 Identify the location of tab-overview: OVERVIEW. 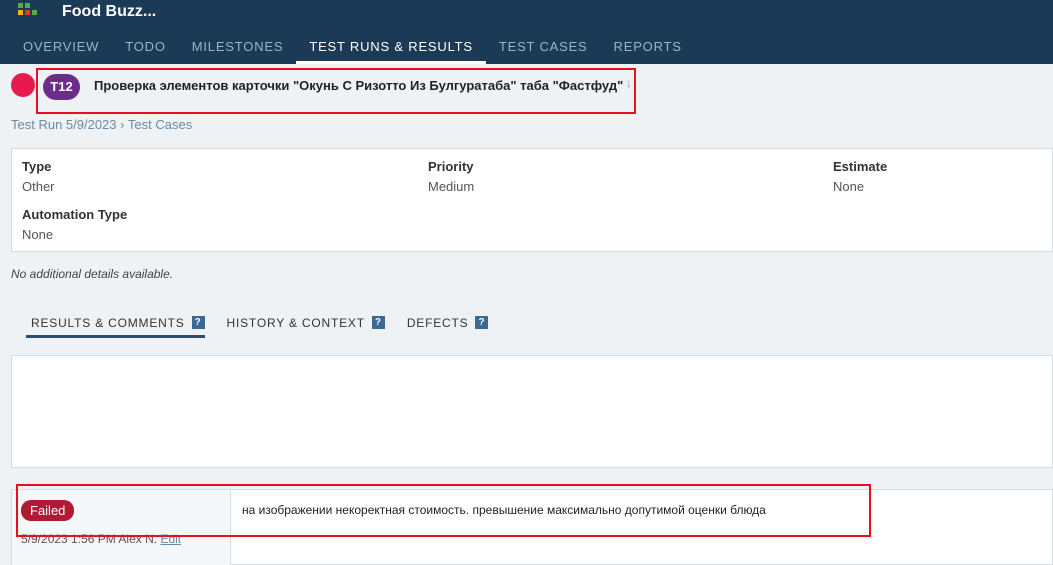
(61, 51).